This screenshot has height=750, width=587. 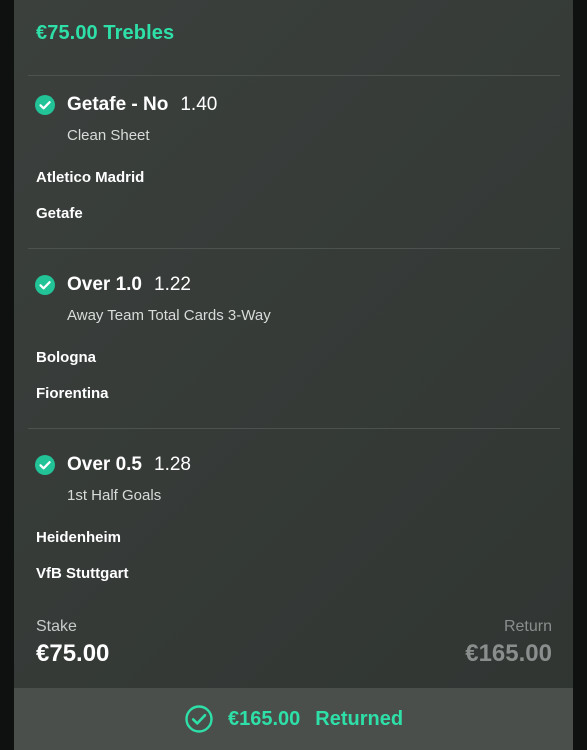 I want to click on return-value: €165.00, so click(x=508, y=653).